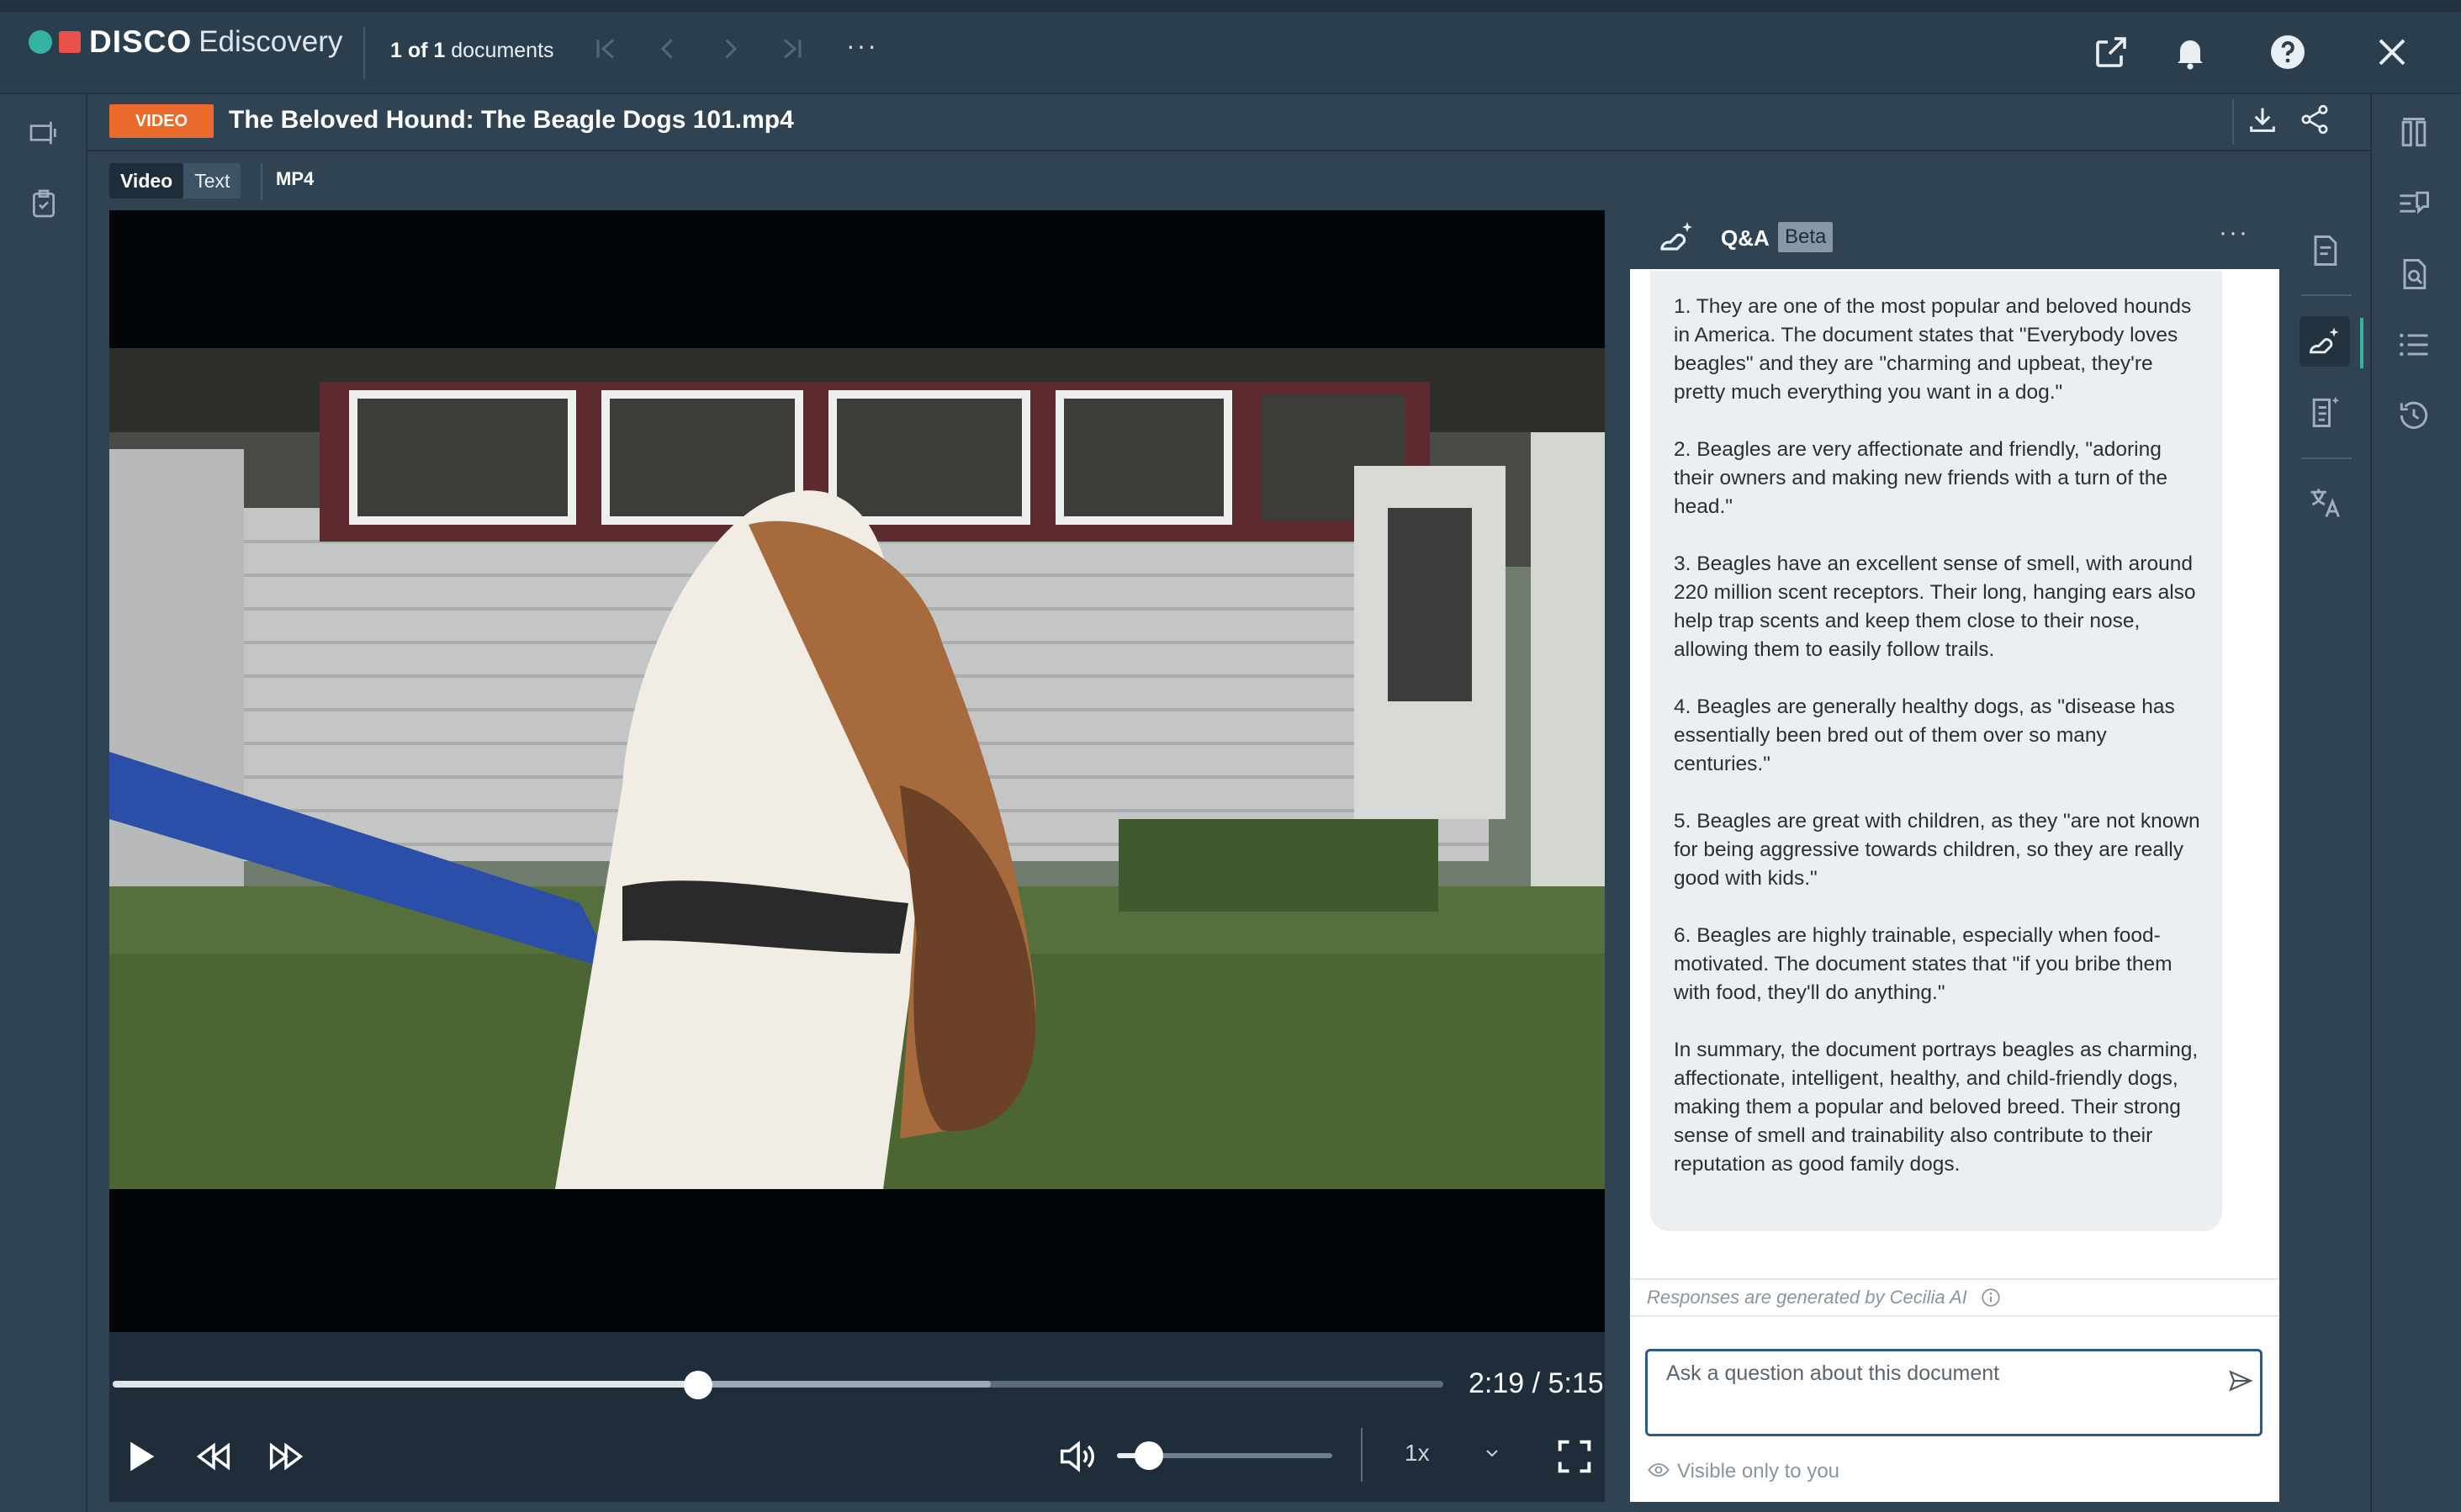  What do you see at coordinates (2392, 52) in the screenshot?
I see `close-icon` at bounding box center [2392, 52].